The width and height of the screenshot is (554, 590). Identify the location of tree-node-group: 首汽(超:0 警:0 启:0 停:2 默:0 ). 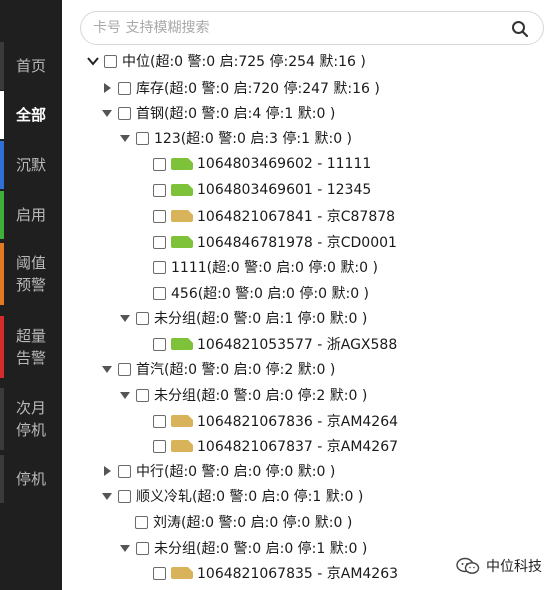
(217, 369).